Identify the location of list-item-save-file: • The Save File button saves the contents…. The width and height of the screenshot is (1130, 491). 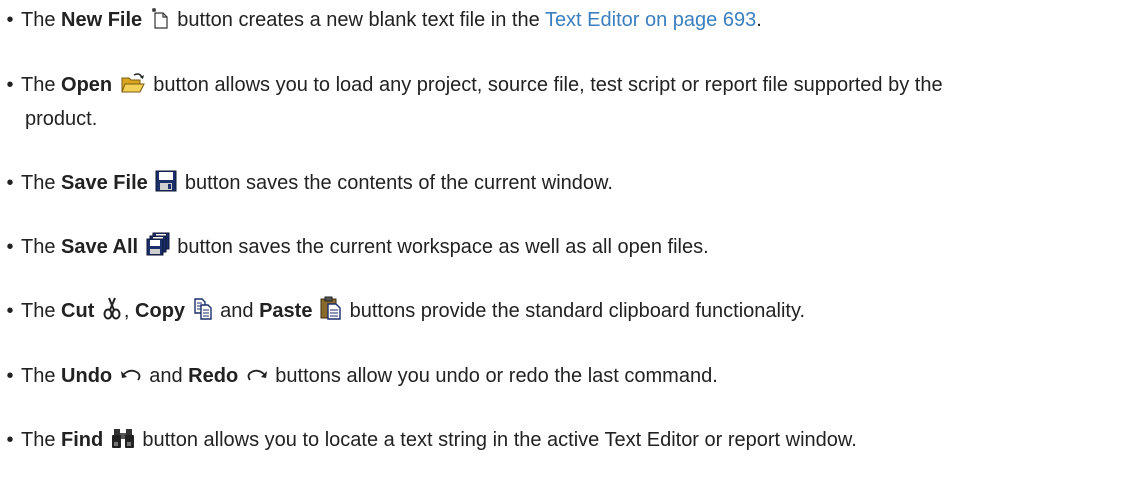
(560, 183).